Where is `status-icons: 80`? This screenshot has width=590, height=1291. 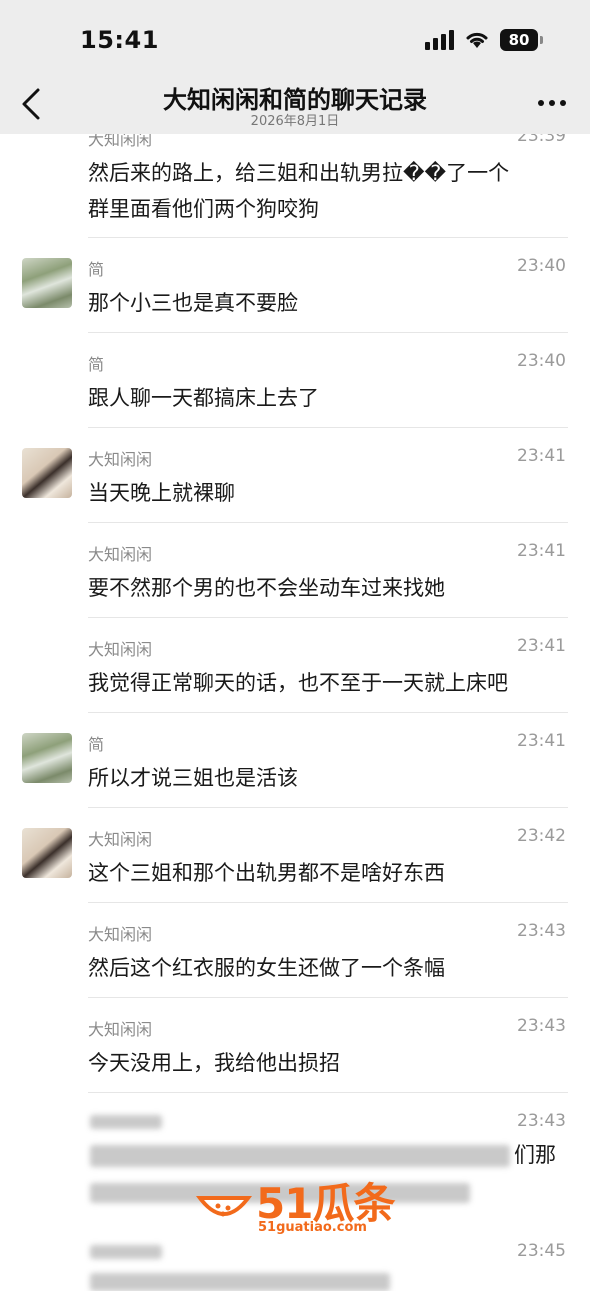 status-icons: 80 is located at coordinates (484, 40).